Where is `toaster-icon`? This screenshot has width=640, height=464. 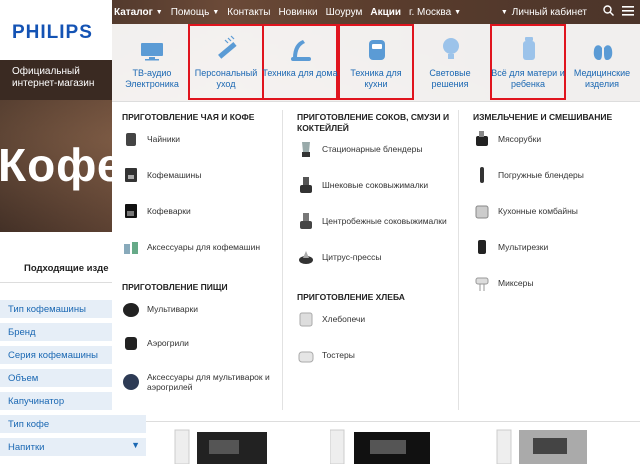
toaster-icon is located at coordinates (306, 357).